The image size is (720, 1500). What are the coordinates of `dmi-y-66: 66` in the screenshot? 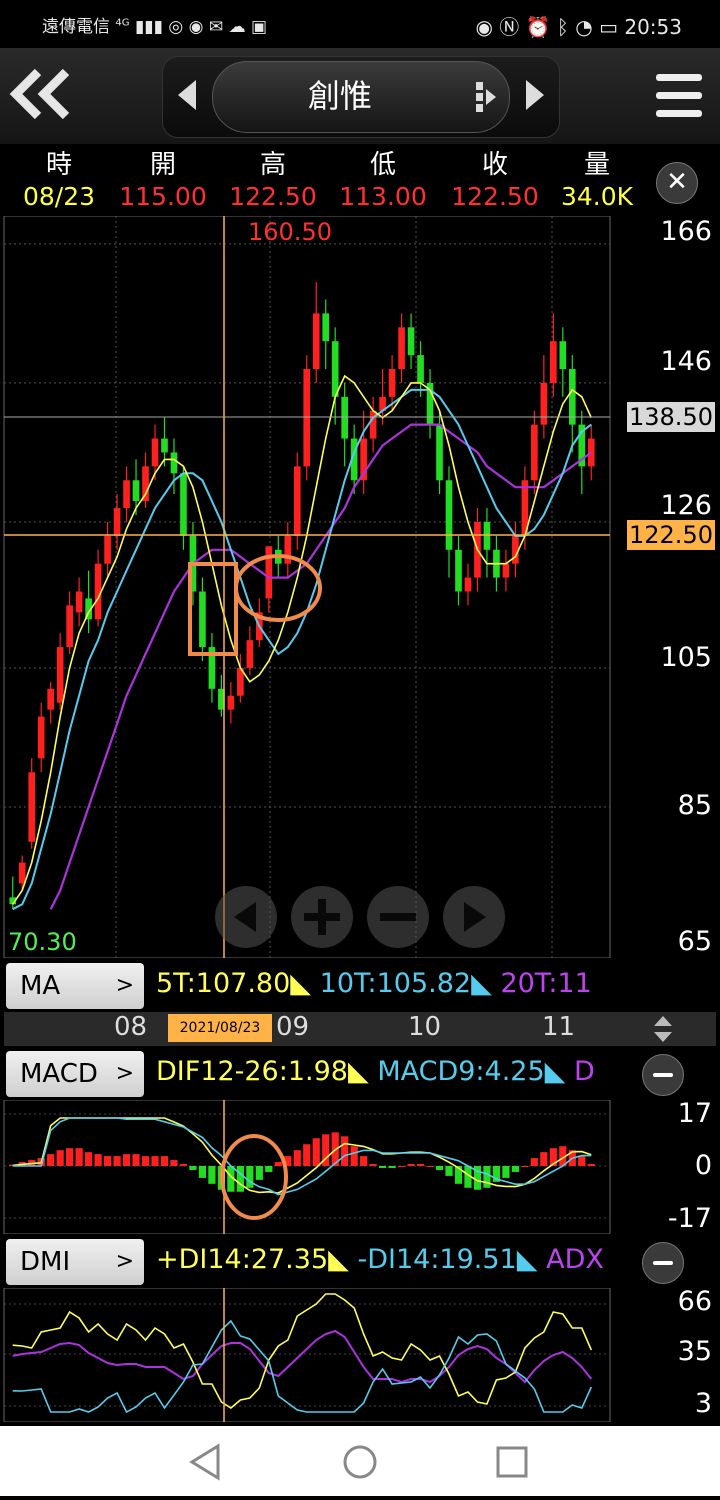 It's located at (694, 1301).